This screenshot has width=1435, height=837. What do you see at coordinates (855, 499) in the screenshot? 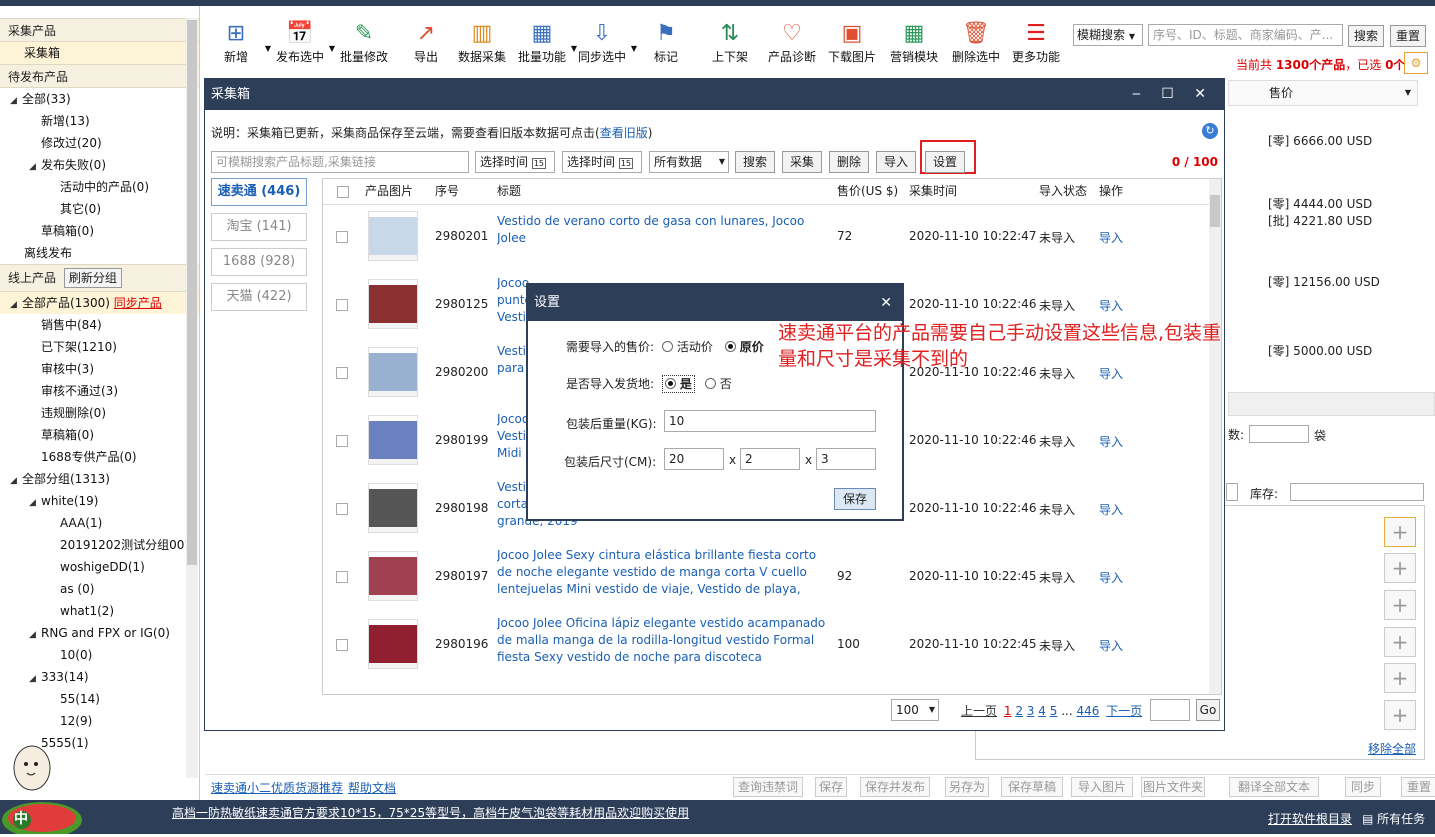
I see `save-button: 保存` at bounding box center [855, 499].